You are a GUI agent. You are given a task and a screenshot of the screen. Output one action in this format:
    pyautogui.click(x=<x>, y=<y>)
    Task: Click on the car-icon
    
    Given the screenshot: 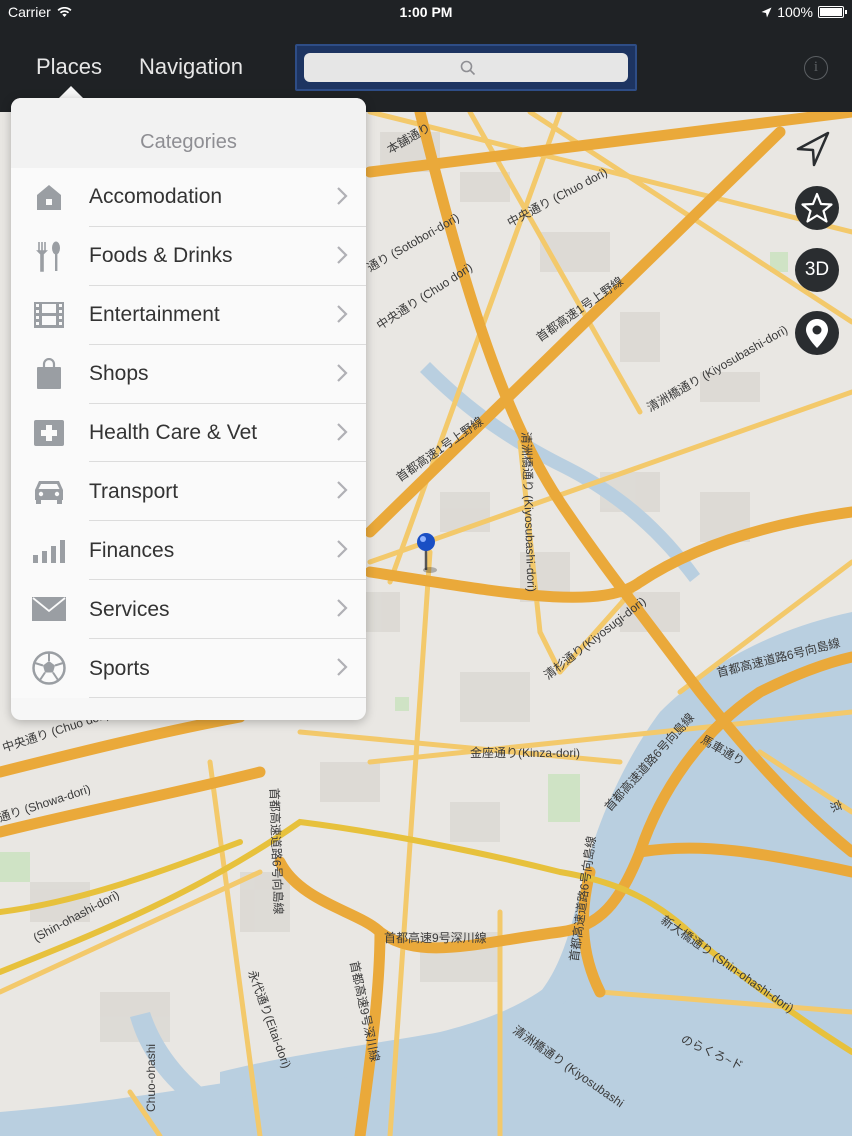 What is the action you would take?
    pyautogui.click(x=49, y=491)
    